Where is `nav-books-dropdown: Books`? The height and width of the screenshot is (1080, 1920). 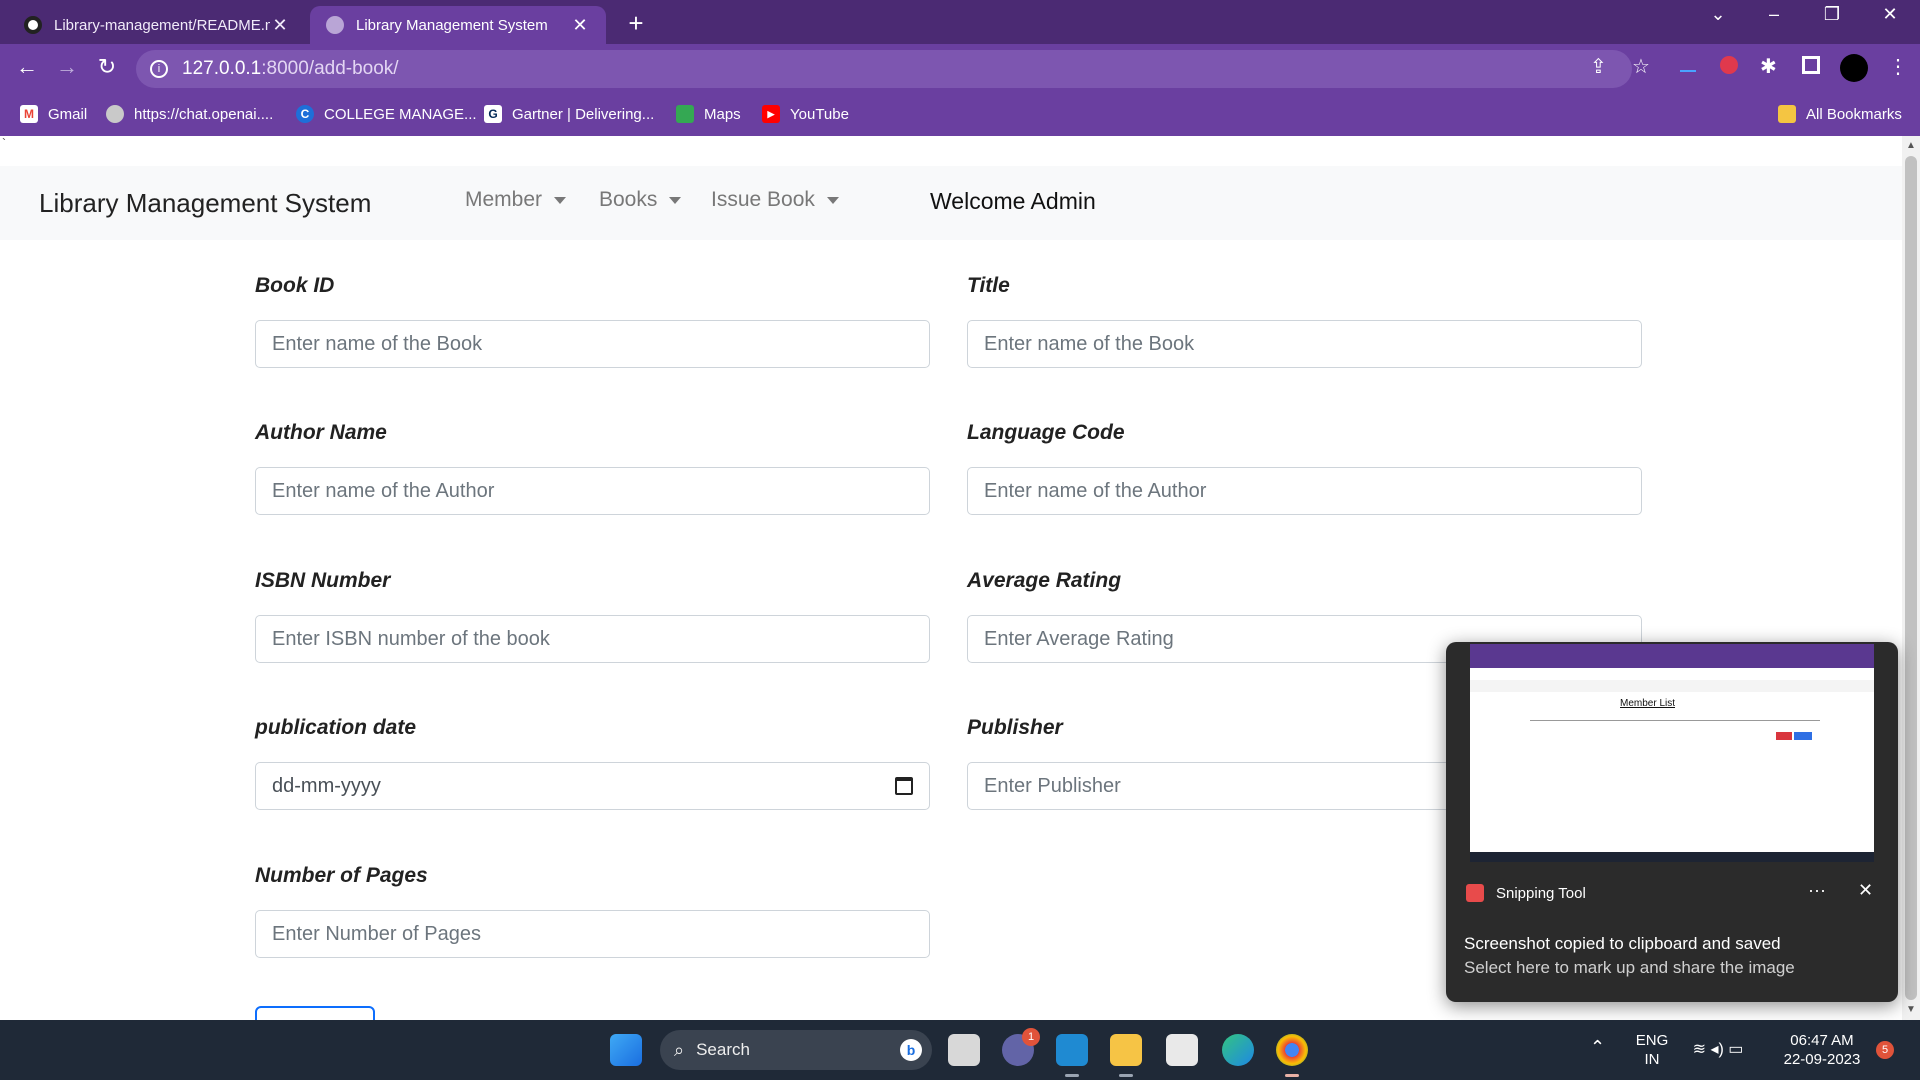 nav-books-dropdown: Books is located at coordinates (640, 200).